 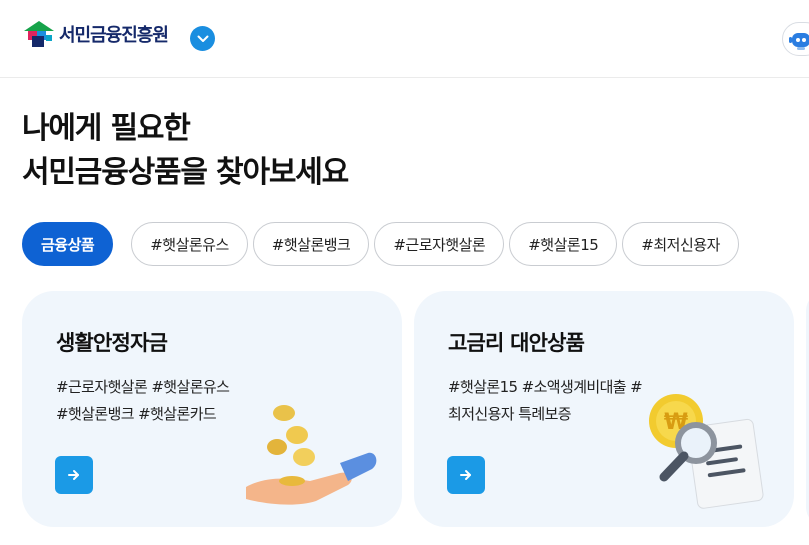 I want to click on headline-line-2: 서민금융상품을 찾아보세요, so click(x=185, y=172).